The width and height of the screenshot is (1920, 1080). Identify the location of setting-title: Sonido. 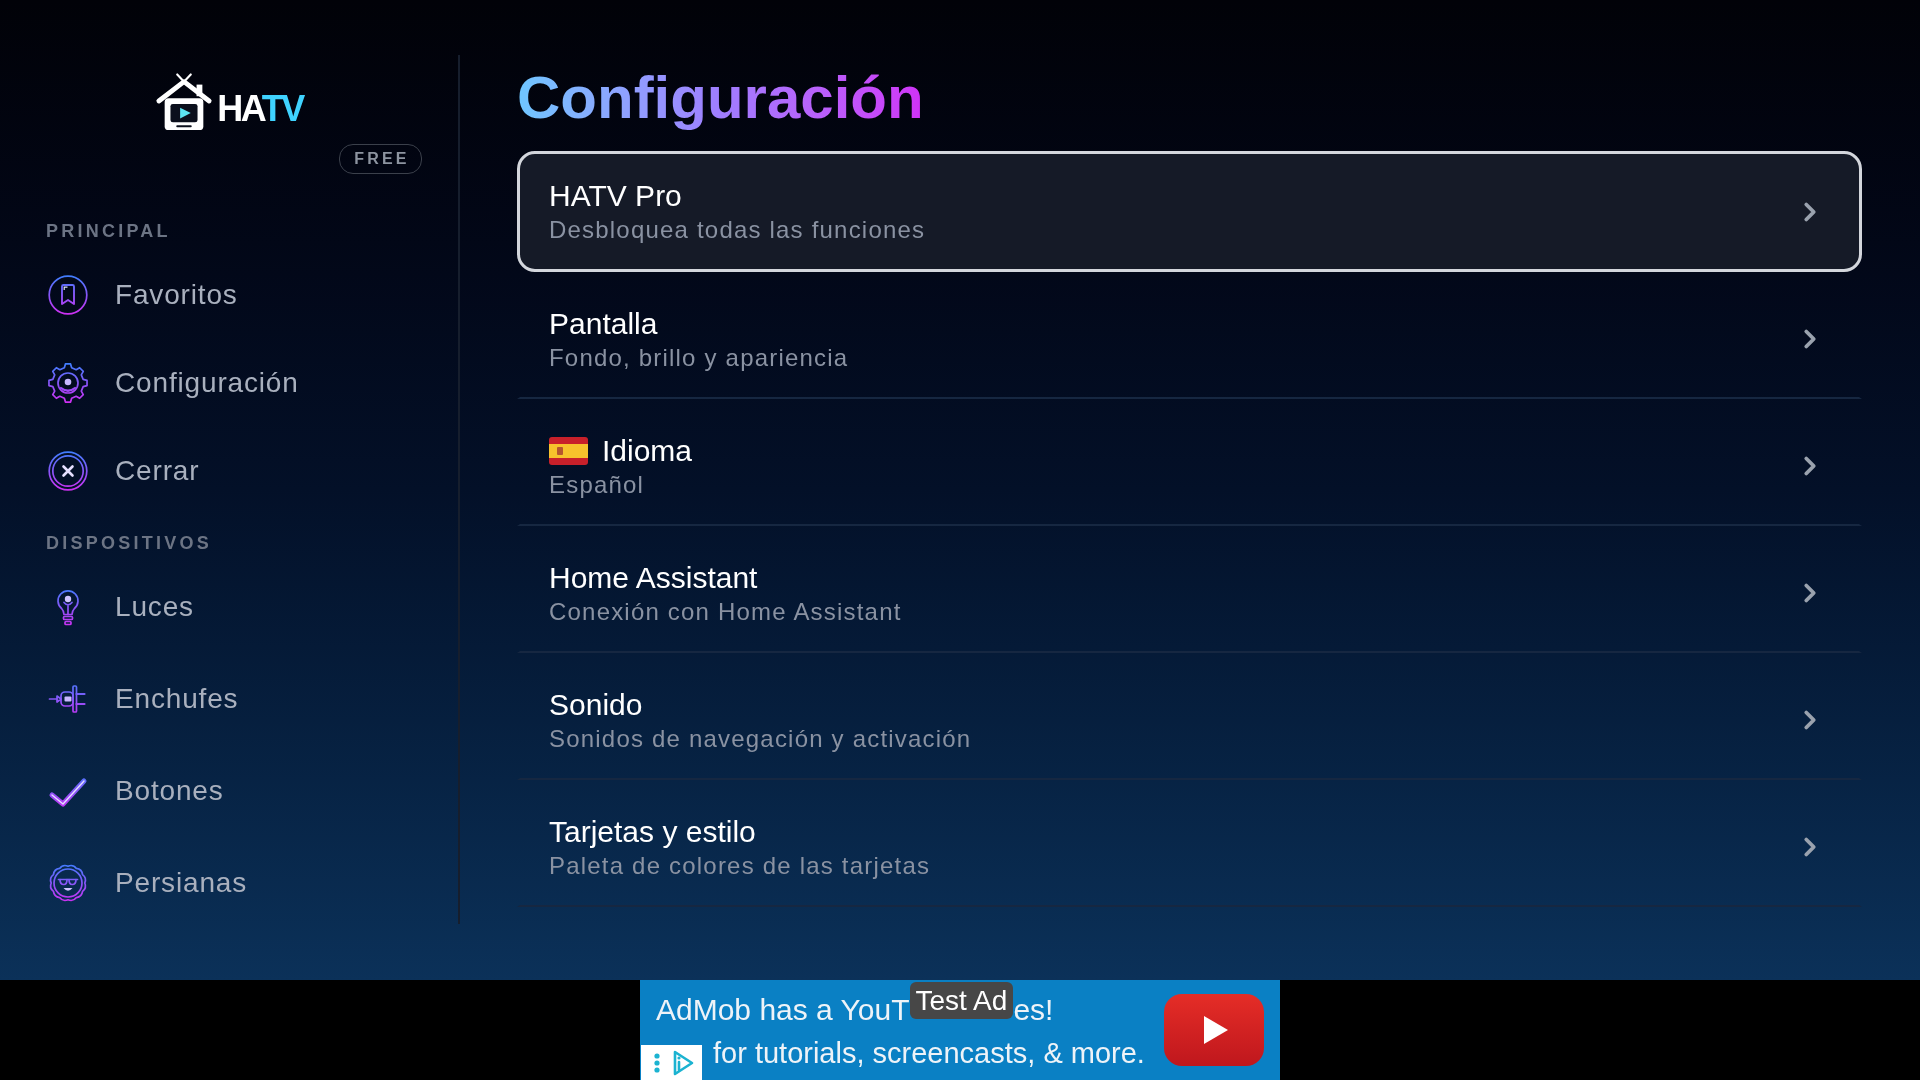
(596, 704).